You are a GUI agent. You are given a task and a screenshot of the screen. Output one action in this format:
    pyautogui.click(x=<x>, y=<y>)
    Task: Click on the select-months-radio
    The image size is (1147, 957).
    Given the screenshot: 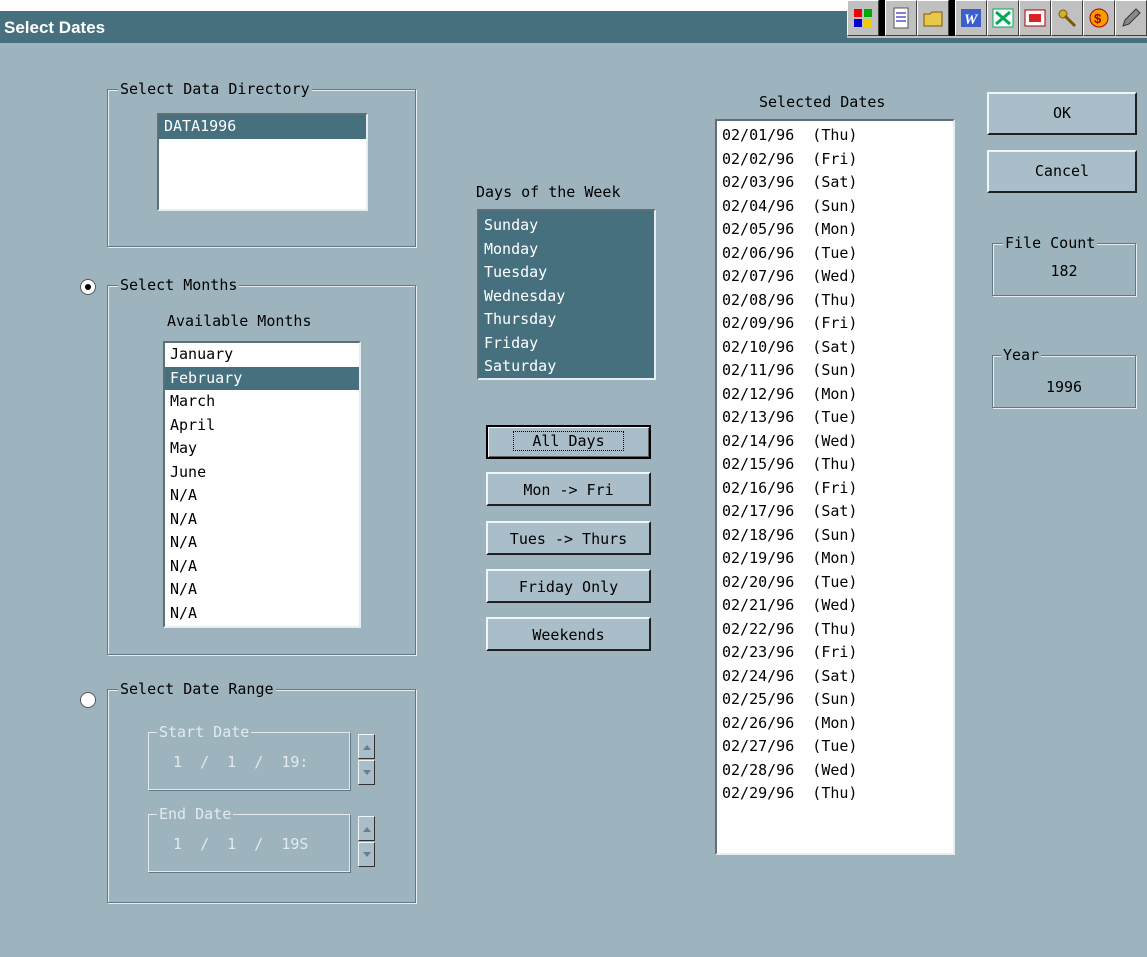 What is the action you would take?
    pyautogui.click(x=88, y=287)
    